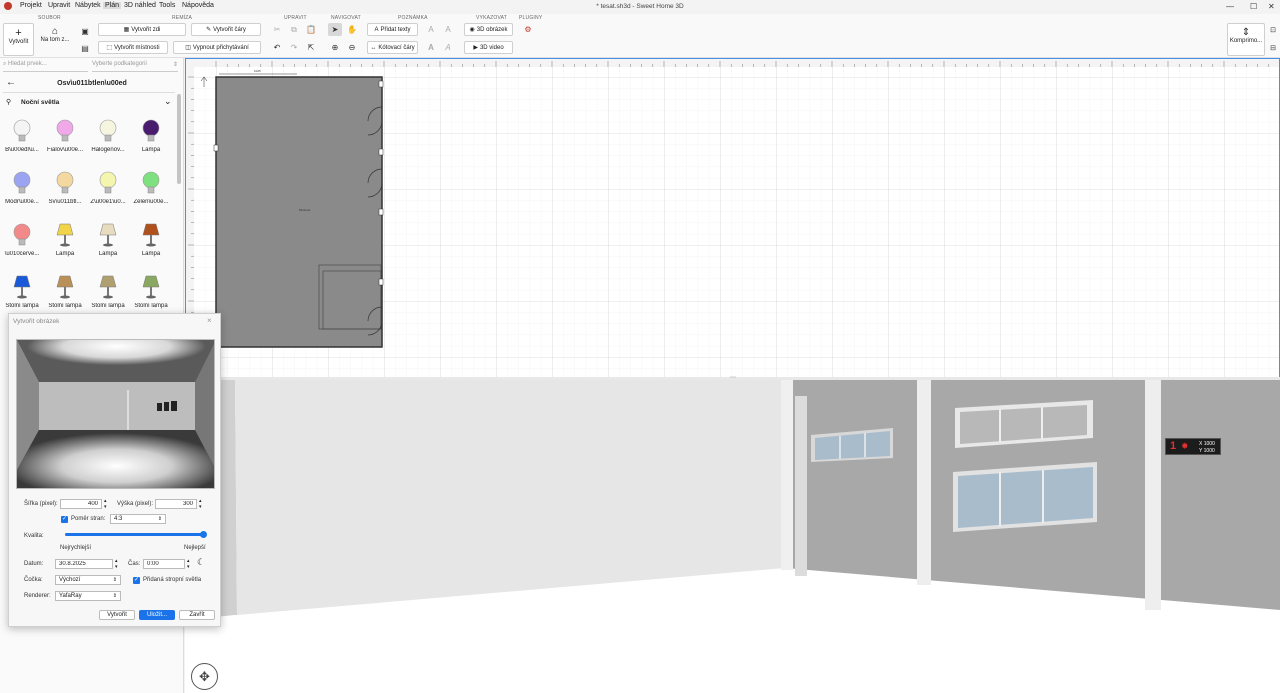 This screenshot has height=693, width=1280. What do you see at coordinates (431, 29) in the screenshot?
I see `font-size-decrease-icon: A` at bounding box center [431, 29].